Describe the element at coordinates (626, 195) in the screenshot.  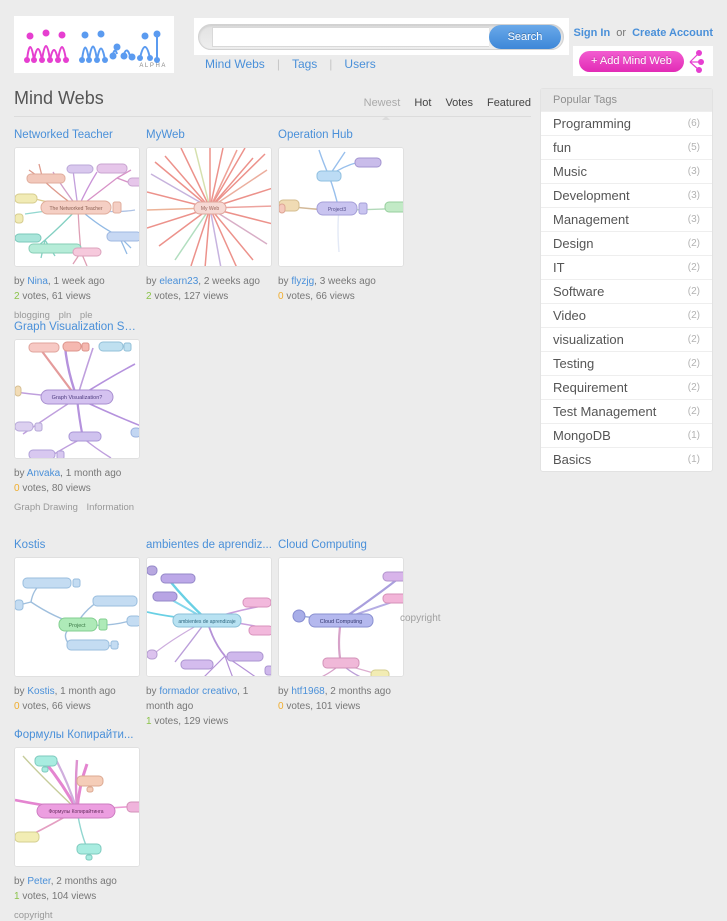
I see `sidebar-tag-development: Development (3)` at that location.